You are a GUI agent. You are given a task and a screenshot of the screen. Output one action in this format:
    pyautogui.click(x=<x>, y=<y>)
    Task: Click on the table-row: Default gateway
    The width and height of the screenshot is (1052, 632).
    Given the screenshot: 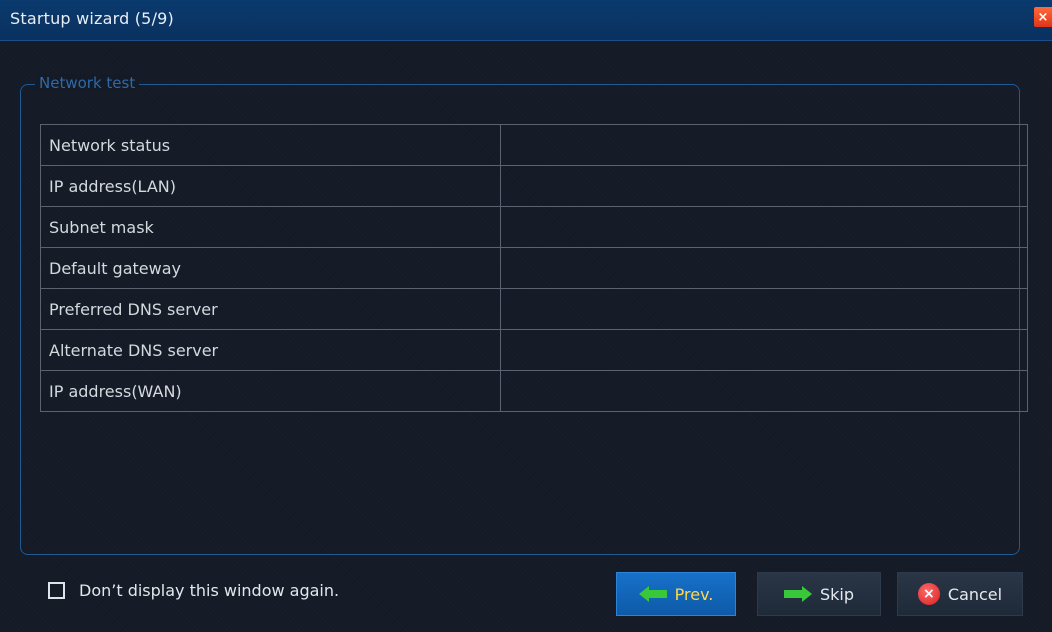 What is the action you would take?
    pyautogui.click(x=534, y=268)
    